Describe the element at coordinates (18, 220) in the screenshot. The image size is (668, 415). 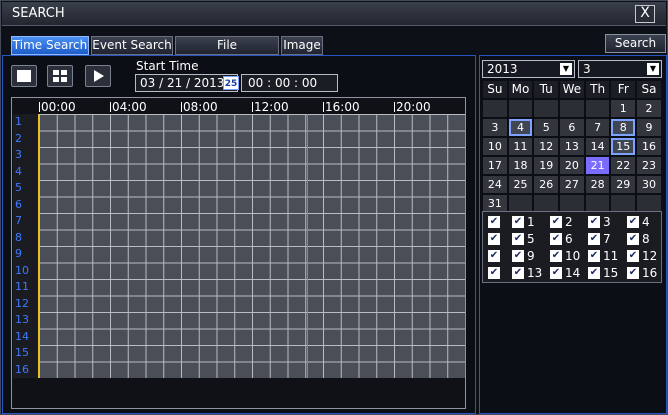
I see `channel-label: 7` at that location.